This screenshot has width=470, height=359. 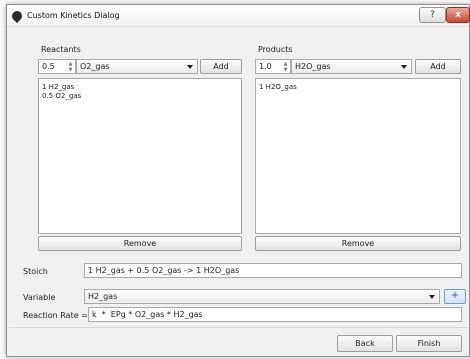 I want to click on stoich-label: Stoich, so click(x=35, y=271).